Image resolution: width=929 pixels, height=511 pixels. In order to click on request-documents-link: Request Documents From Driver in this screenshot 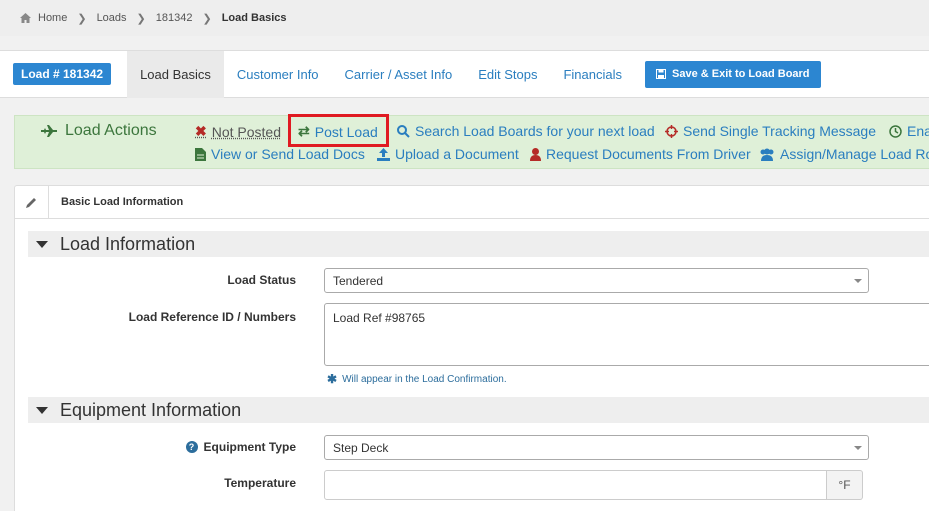, I will do `click(640, 154)`.